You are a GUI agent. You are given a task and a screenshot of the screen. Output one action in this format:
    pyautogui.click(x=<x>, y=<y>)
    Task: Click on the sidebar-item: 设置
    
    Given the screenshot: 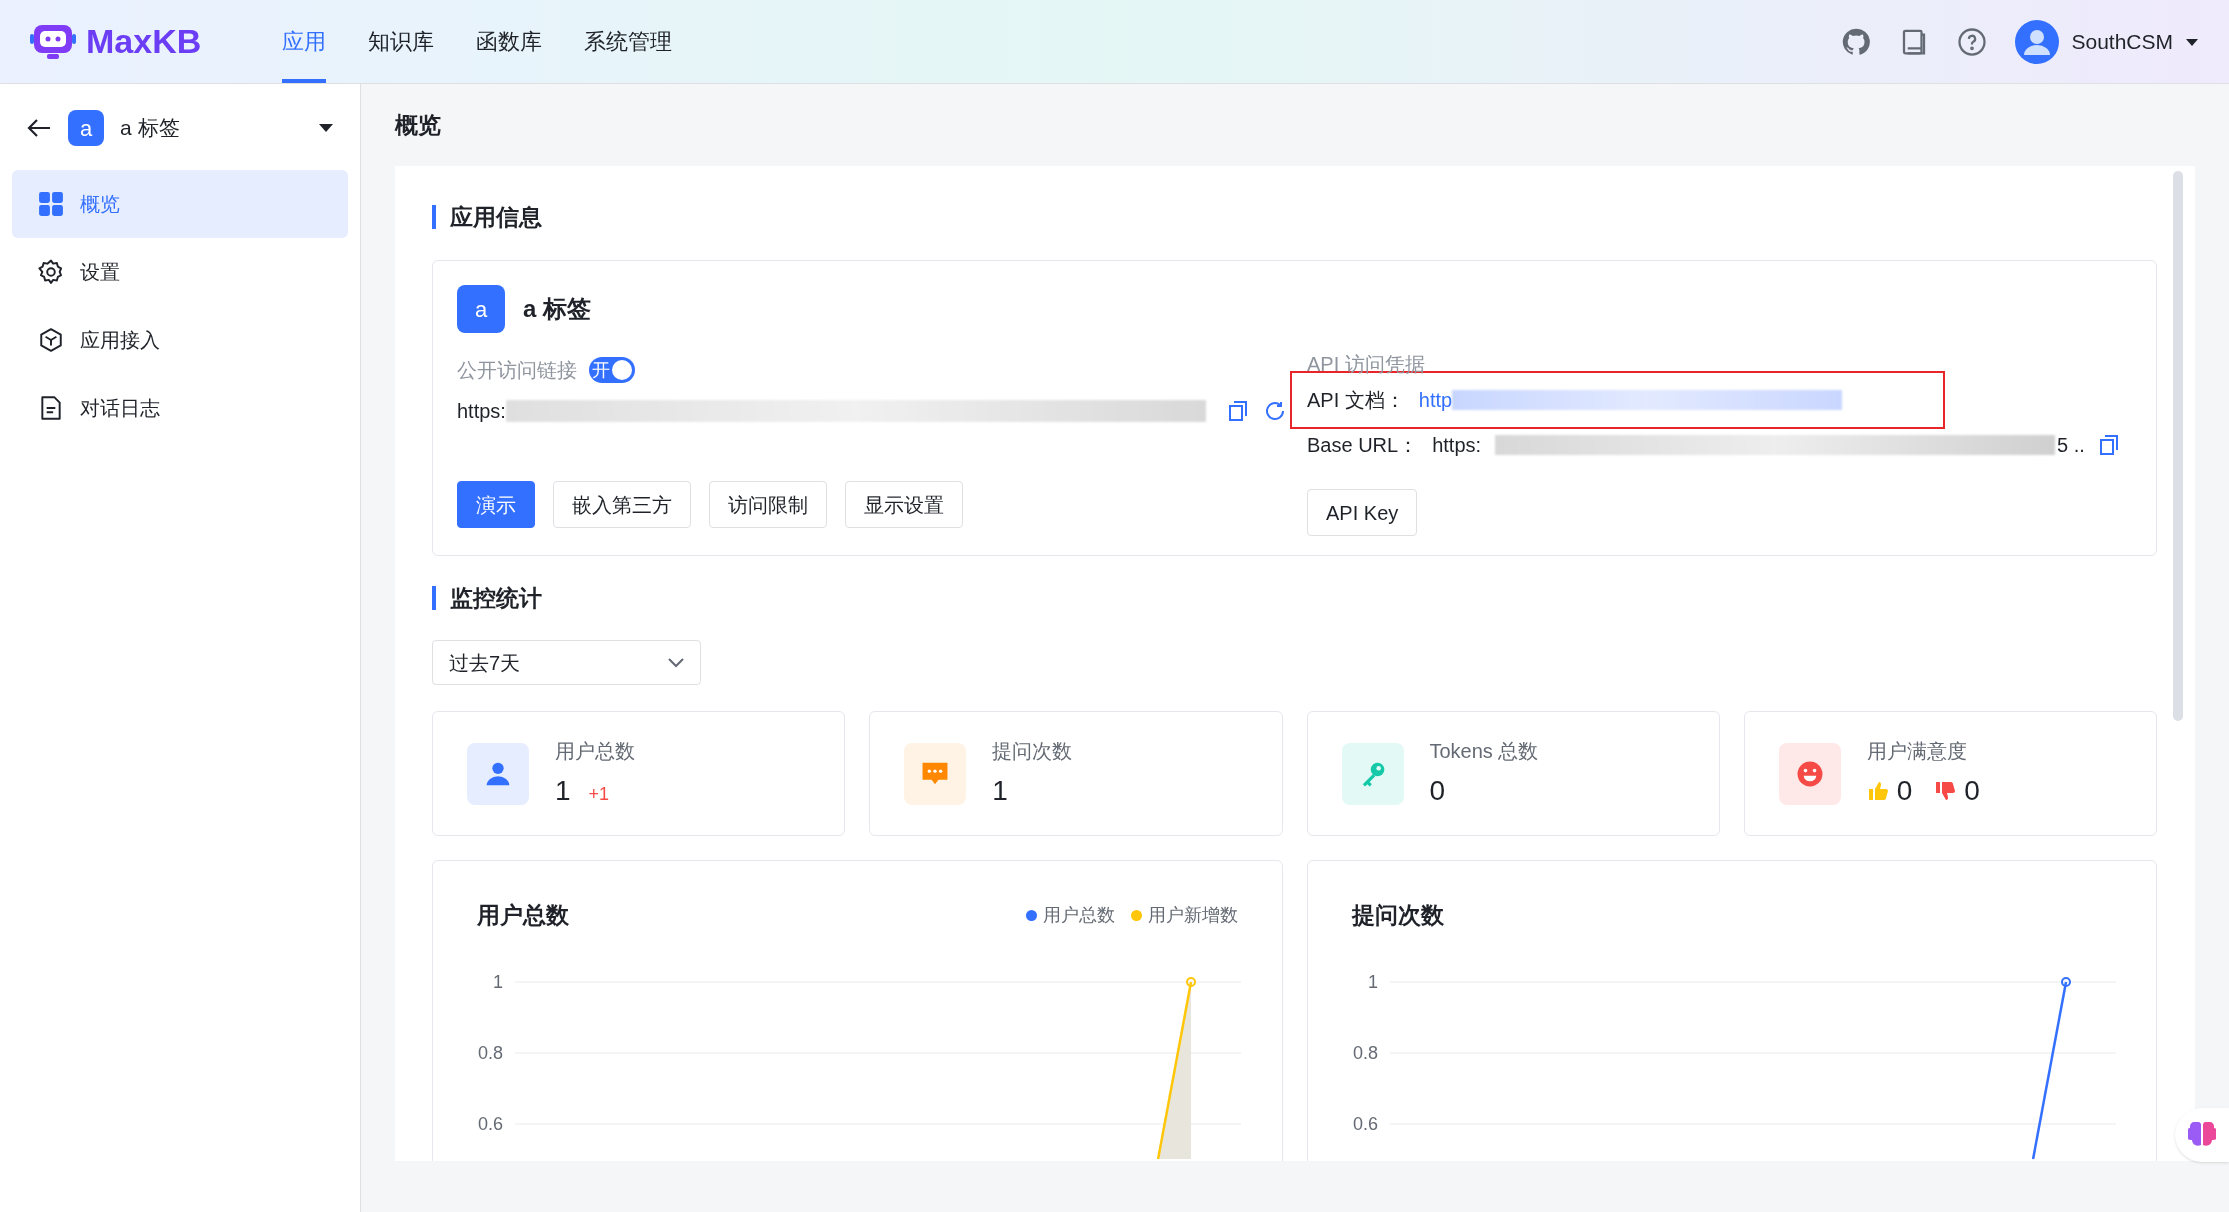 What is the action you would take?
    pyautogui.click(x=180, y=272)
    